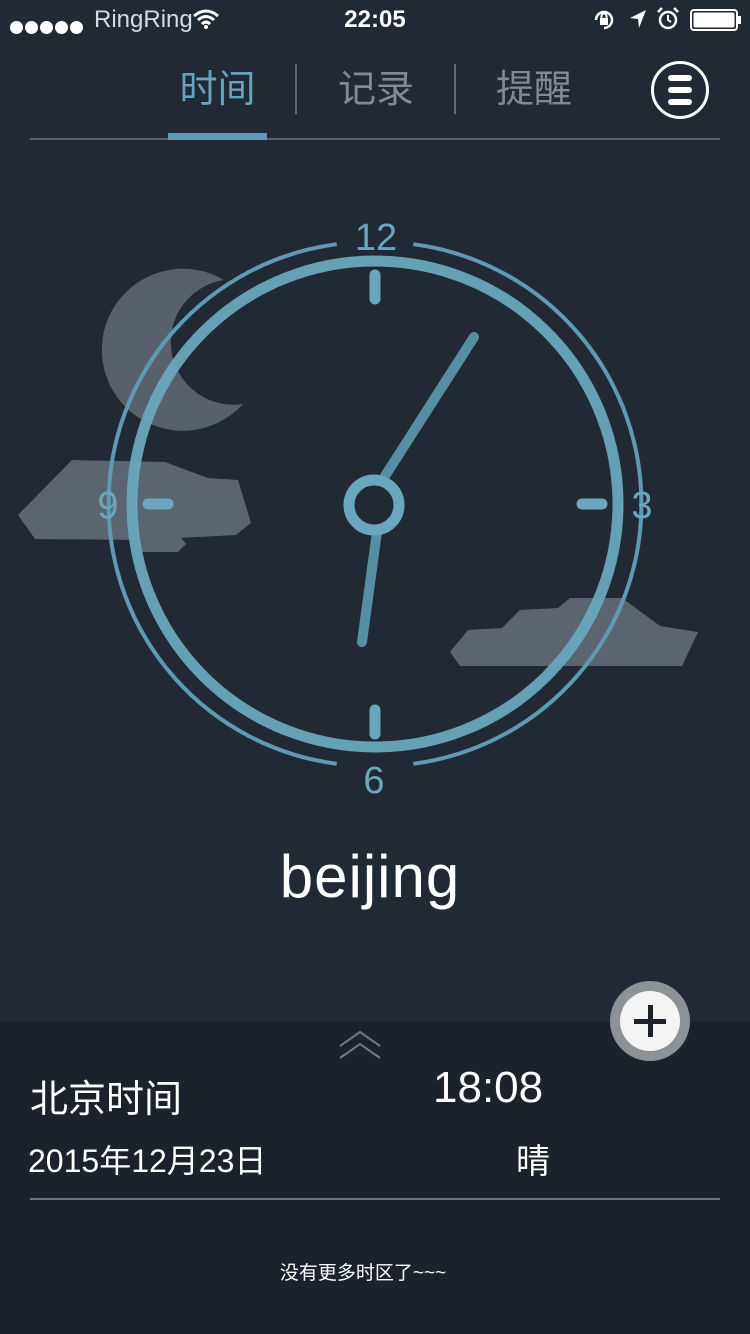 The image size is (750, 1334). What do you see at coordinates (369, 587) in the screenshot?
I see `hour-hand` at bounding box center [369, 587].